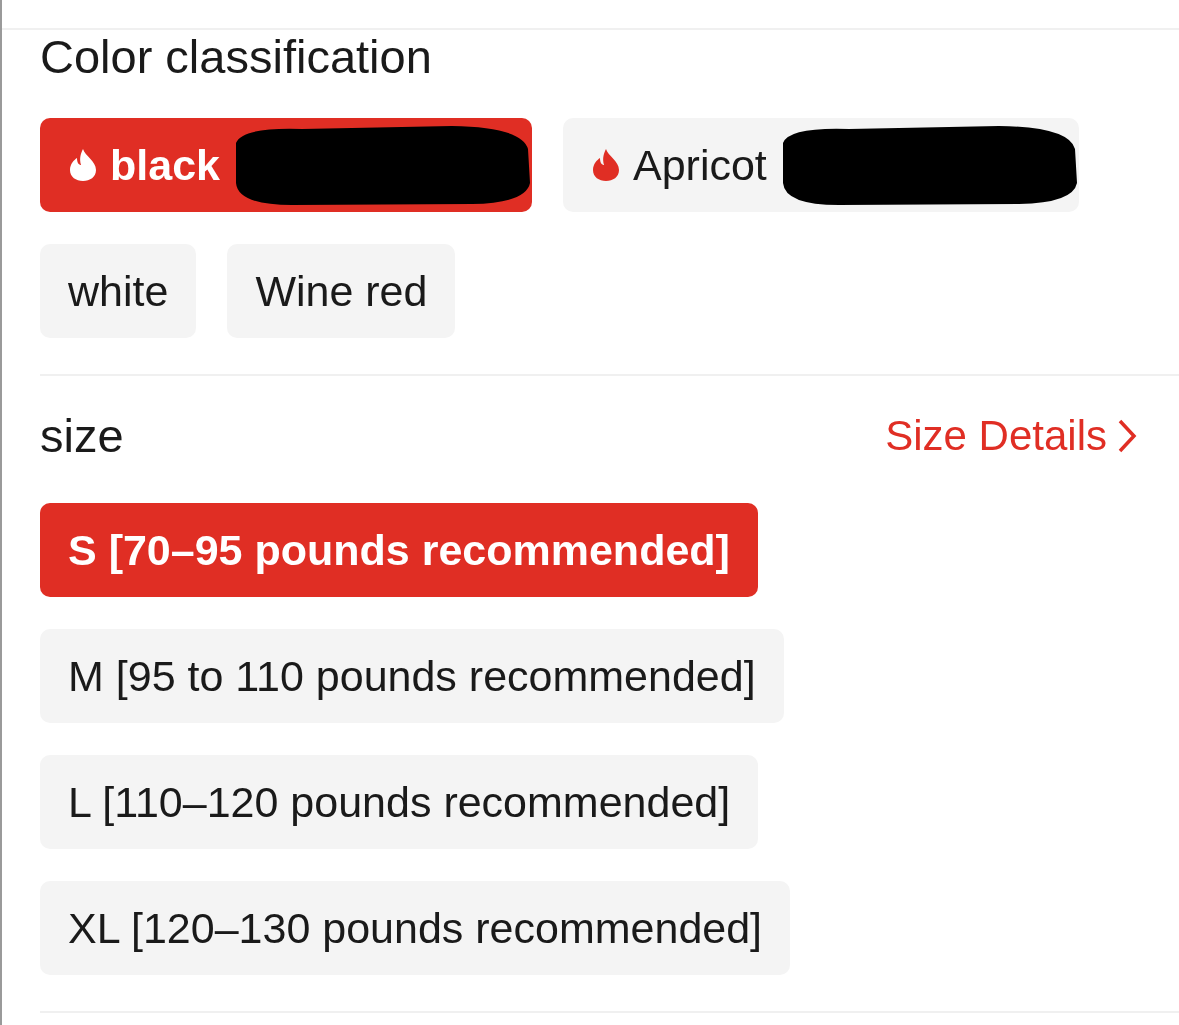 The image size is (1179, 1025). What do you see at coordinates (399, 550) in the screenshot?
I see `size-option: S [70–95 pounds recommended]` at bounding box center [399, 550].